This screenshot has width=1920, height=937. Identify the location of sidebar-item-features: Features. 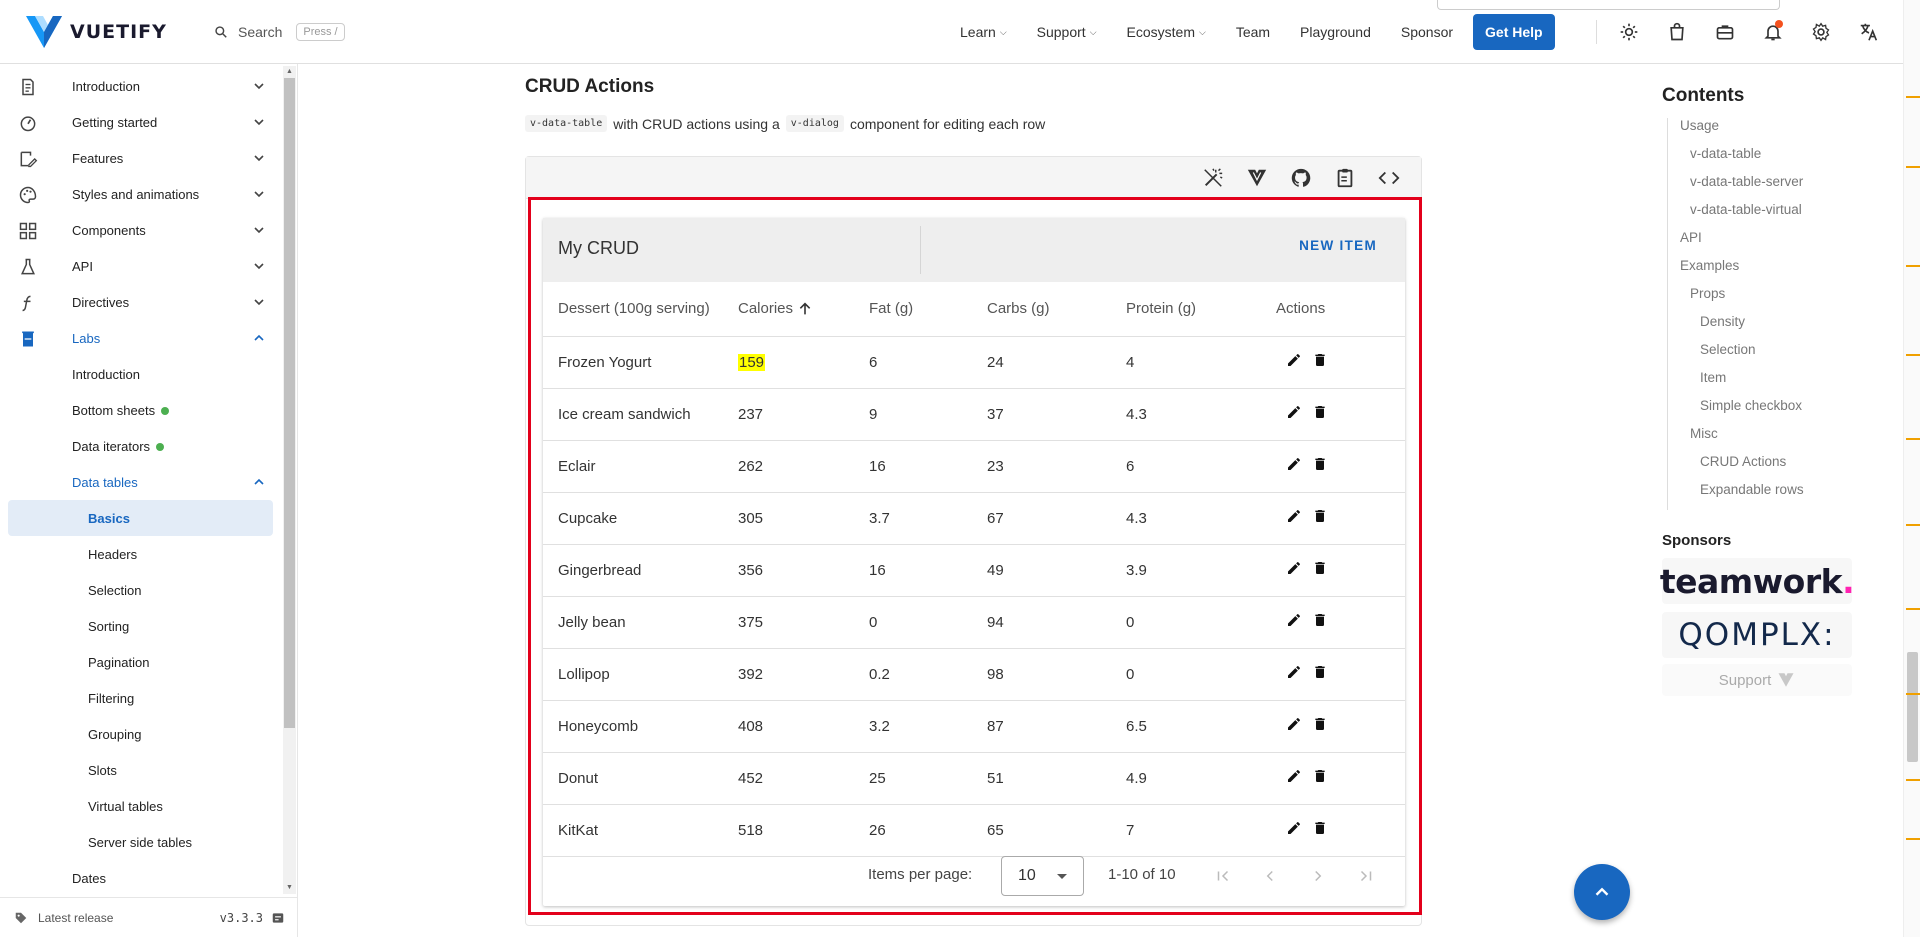
(140, 158).